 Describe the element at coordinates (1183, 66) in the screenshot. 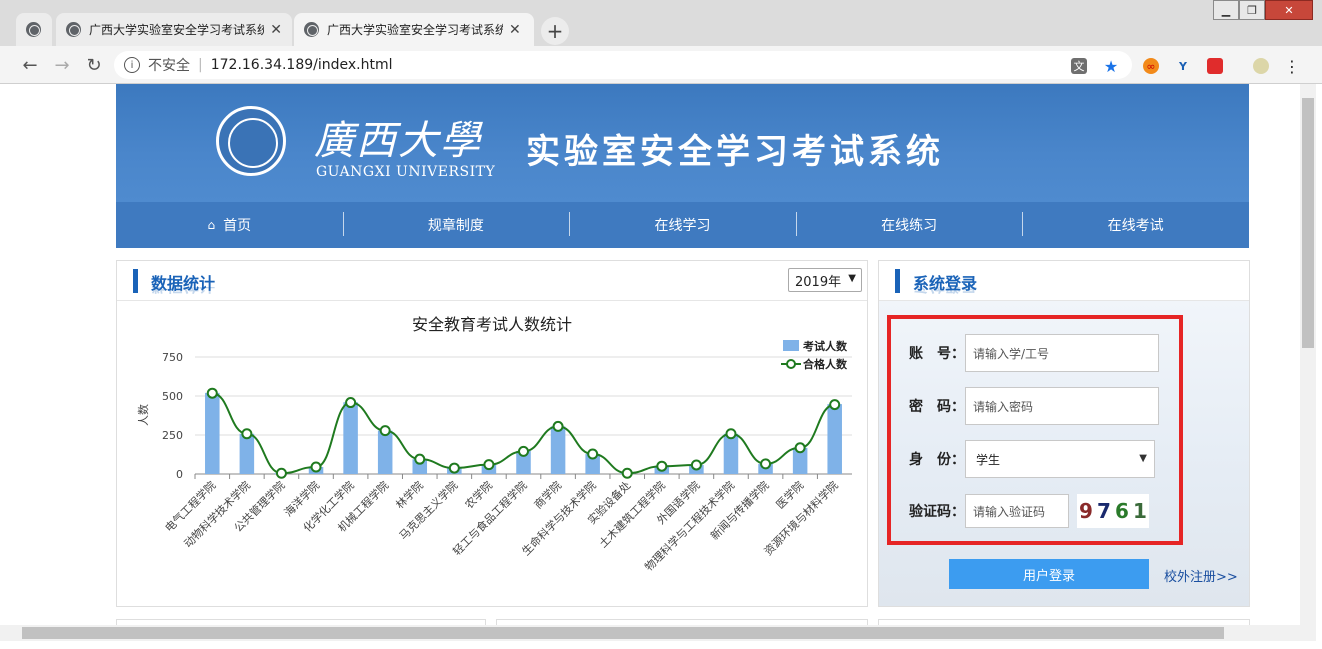

I see `extension-y-icon: Y` at that location.